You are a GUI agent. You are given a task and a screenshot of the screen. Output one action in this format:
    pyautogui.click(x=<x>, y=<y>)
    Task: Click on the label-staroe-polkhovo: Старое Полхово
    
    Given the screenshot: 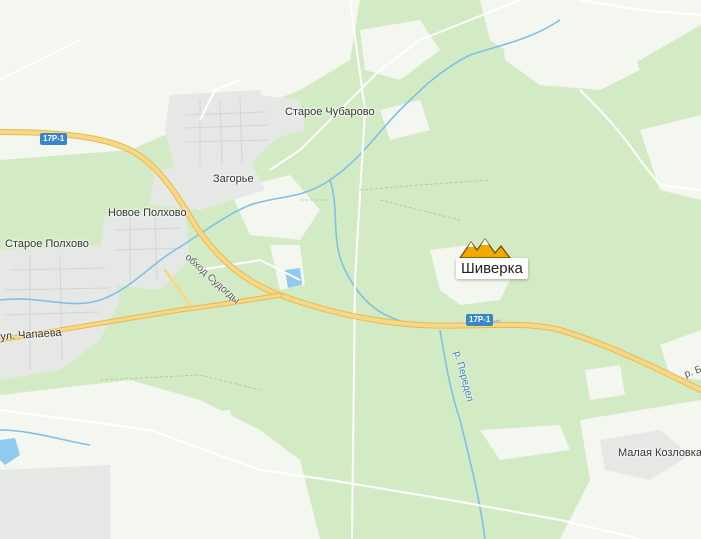 What is the action you would take?
    pyautogui.click(x=47, y=244)
    